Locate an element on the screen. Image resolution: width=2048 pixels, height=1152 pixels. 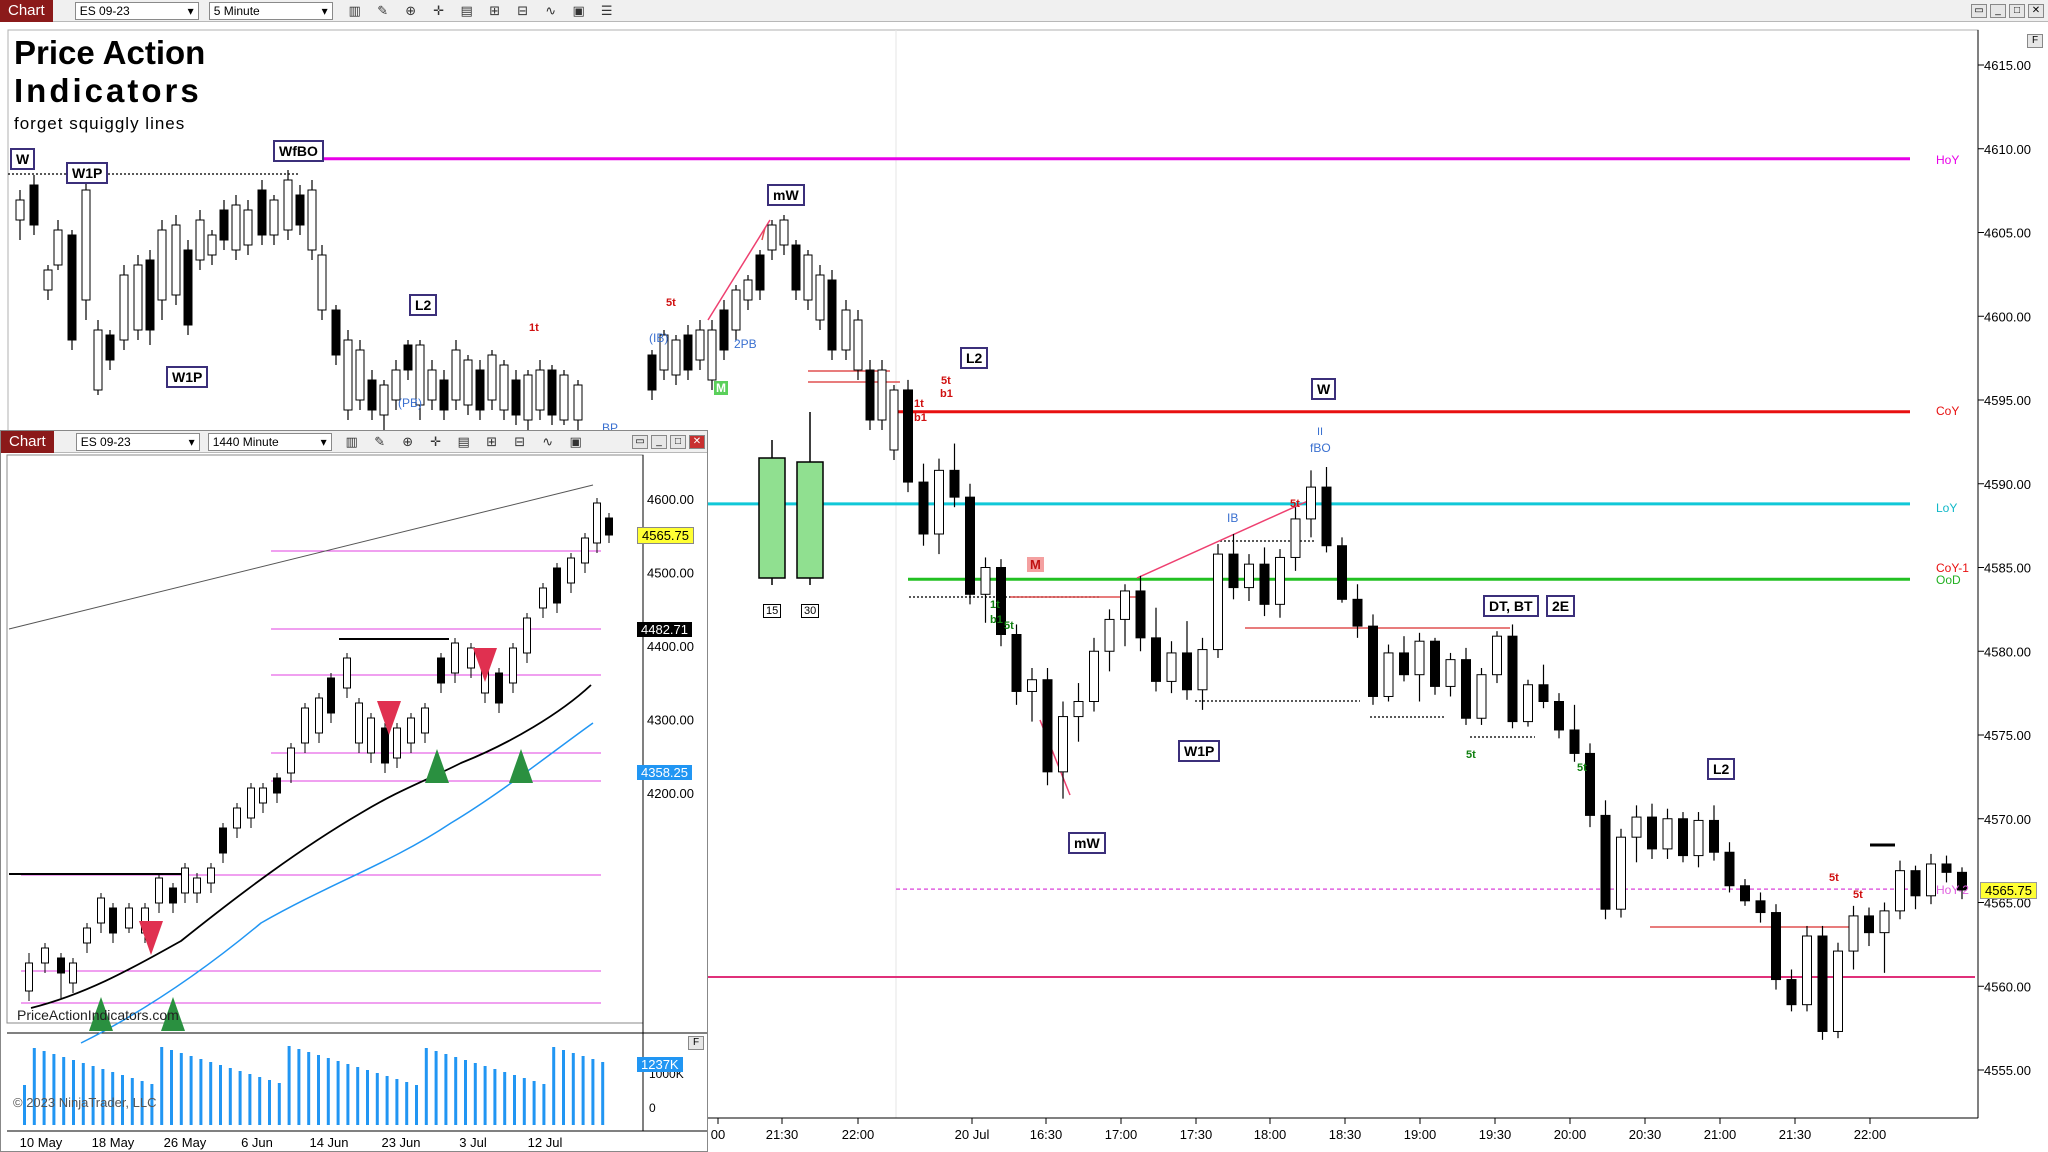
main-chart-tab: Chart is located at coordinates (26, 11).